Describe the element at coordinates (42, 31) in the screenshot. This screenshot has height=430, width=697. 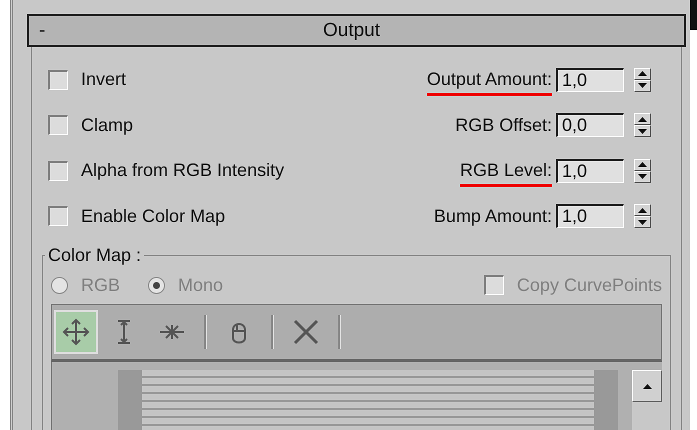
I see `collapse-sign: -` at that location.